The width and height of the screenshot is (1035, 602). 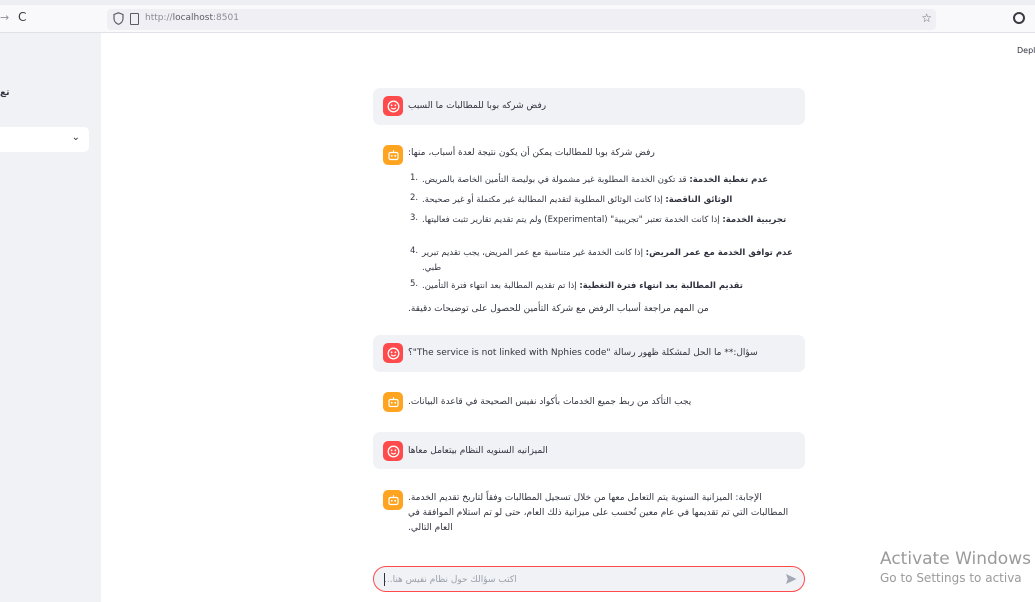 What do you see at coordinates (791, 579) in the screenshot?
I see `send-icon` at bounding box center [791, 579].